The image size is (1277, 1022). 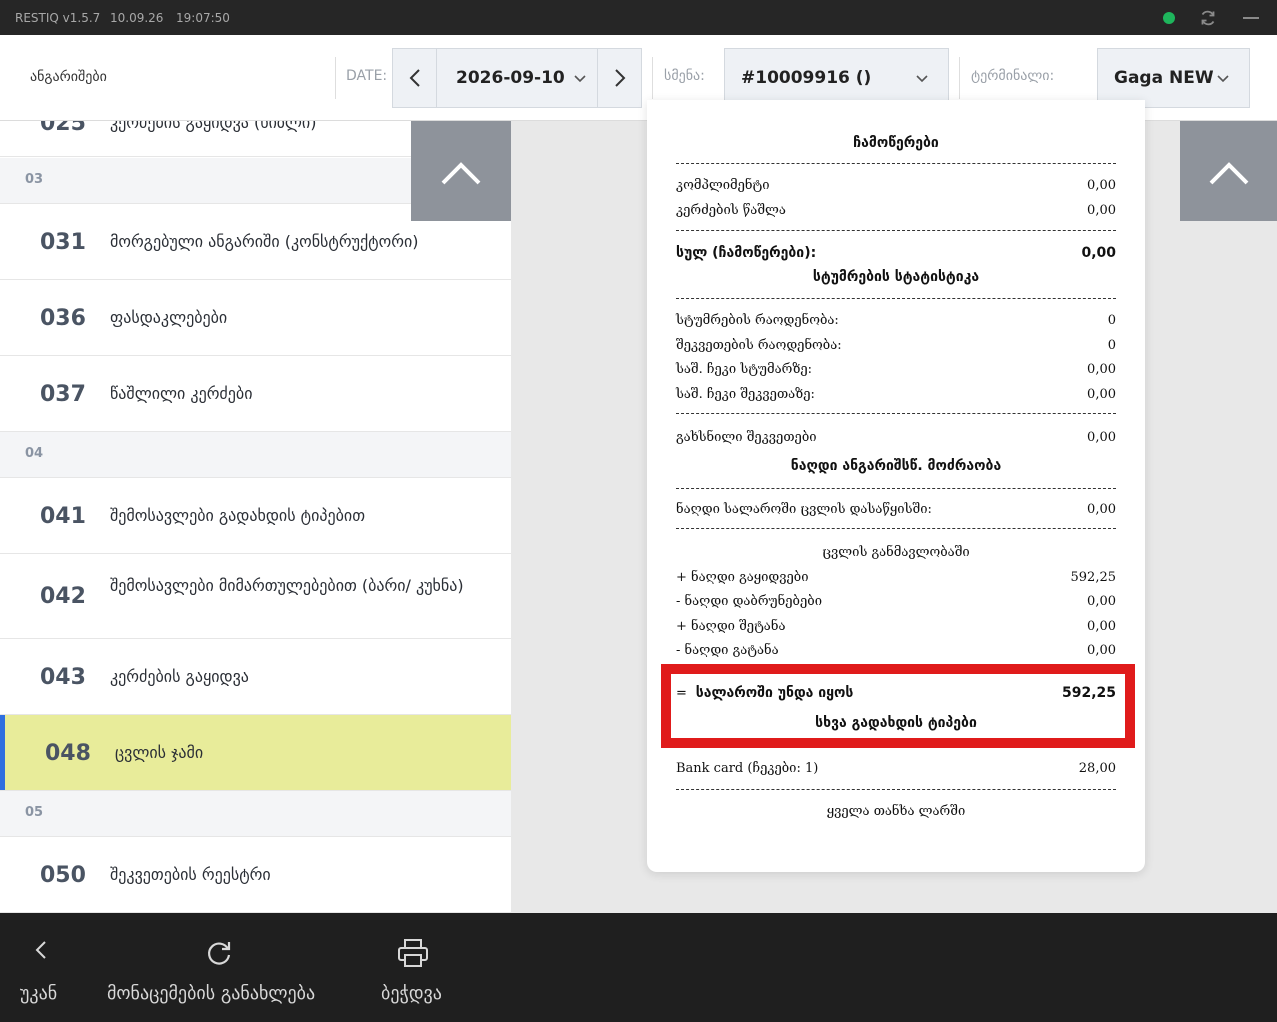 I want to click on terminal-select: Gaga NEW, so click(x=1173, y=78).